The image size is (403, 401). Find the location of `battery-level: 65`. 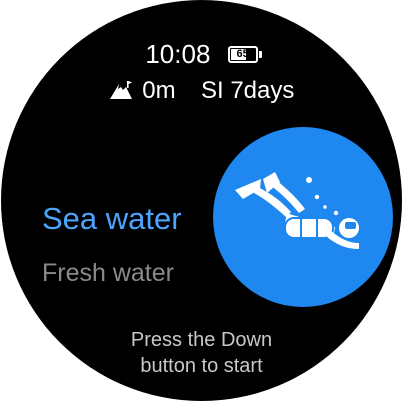

battery-level: 65 is located at coordinates (242, 53).